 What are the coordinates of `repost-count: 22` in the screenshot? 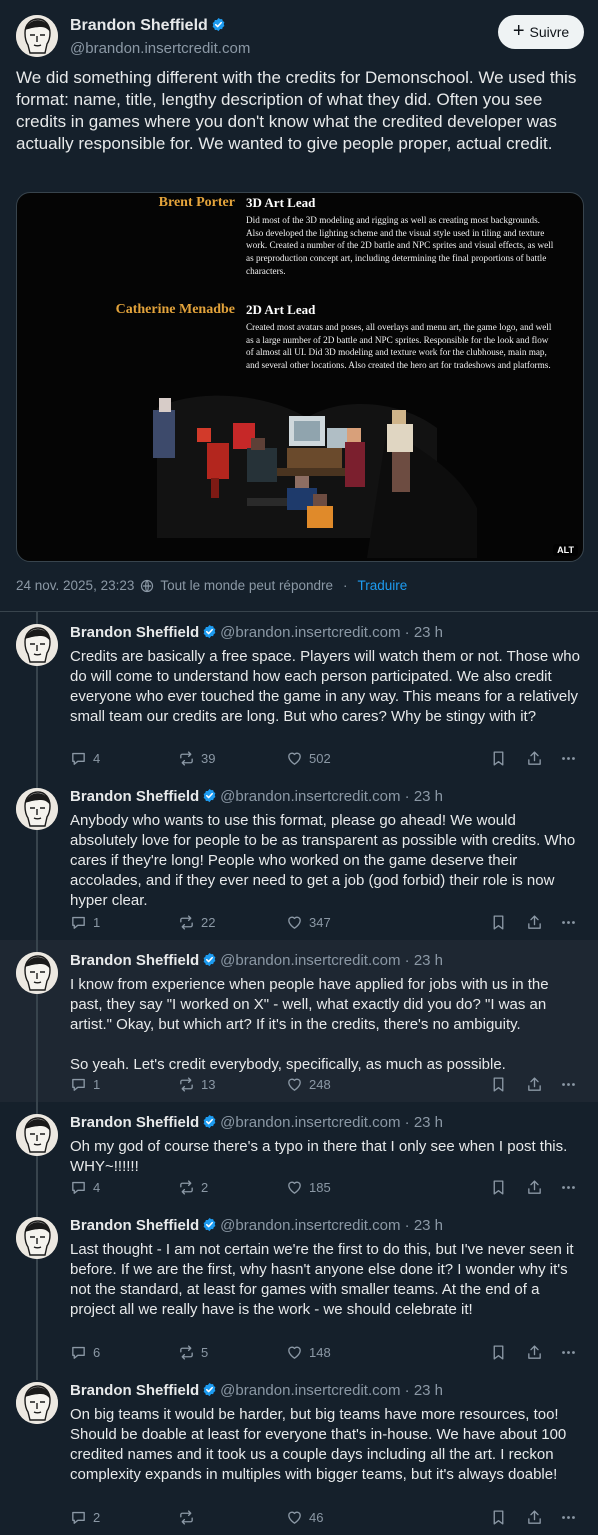 It's located at (208, 922).